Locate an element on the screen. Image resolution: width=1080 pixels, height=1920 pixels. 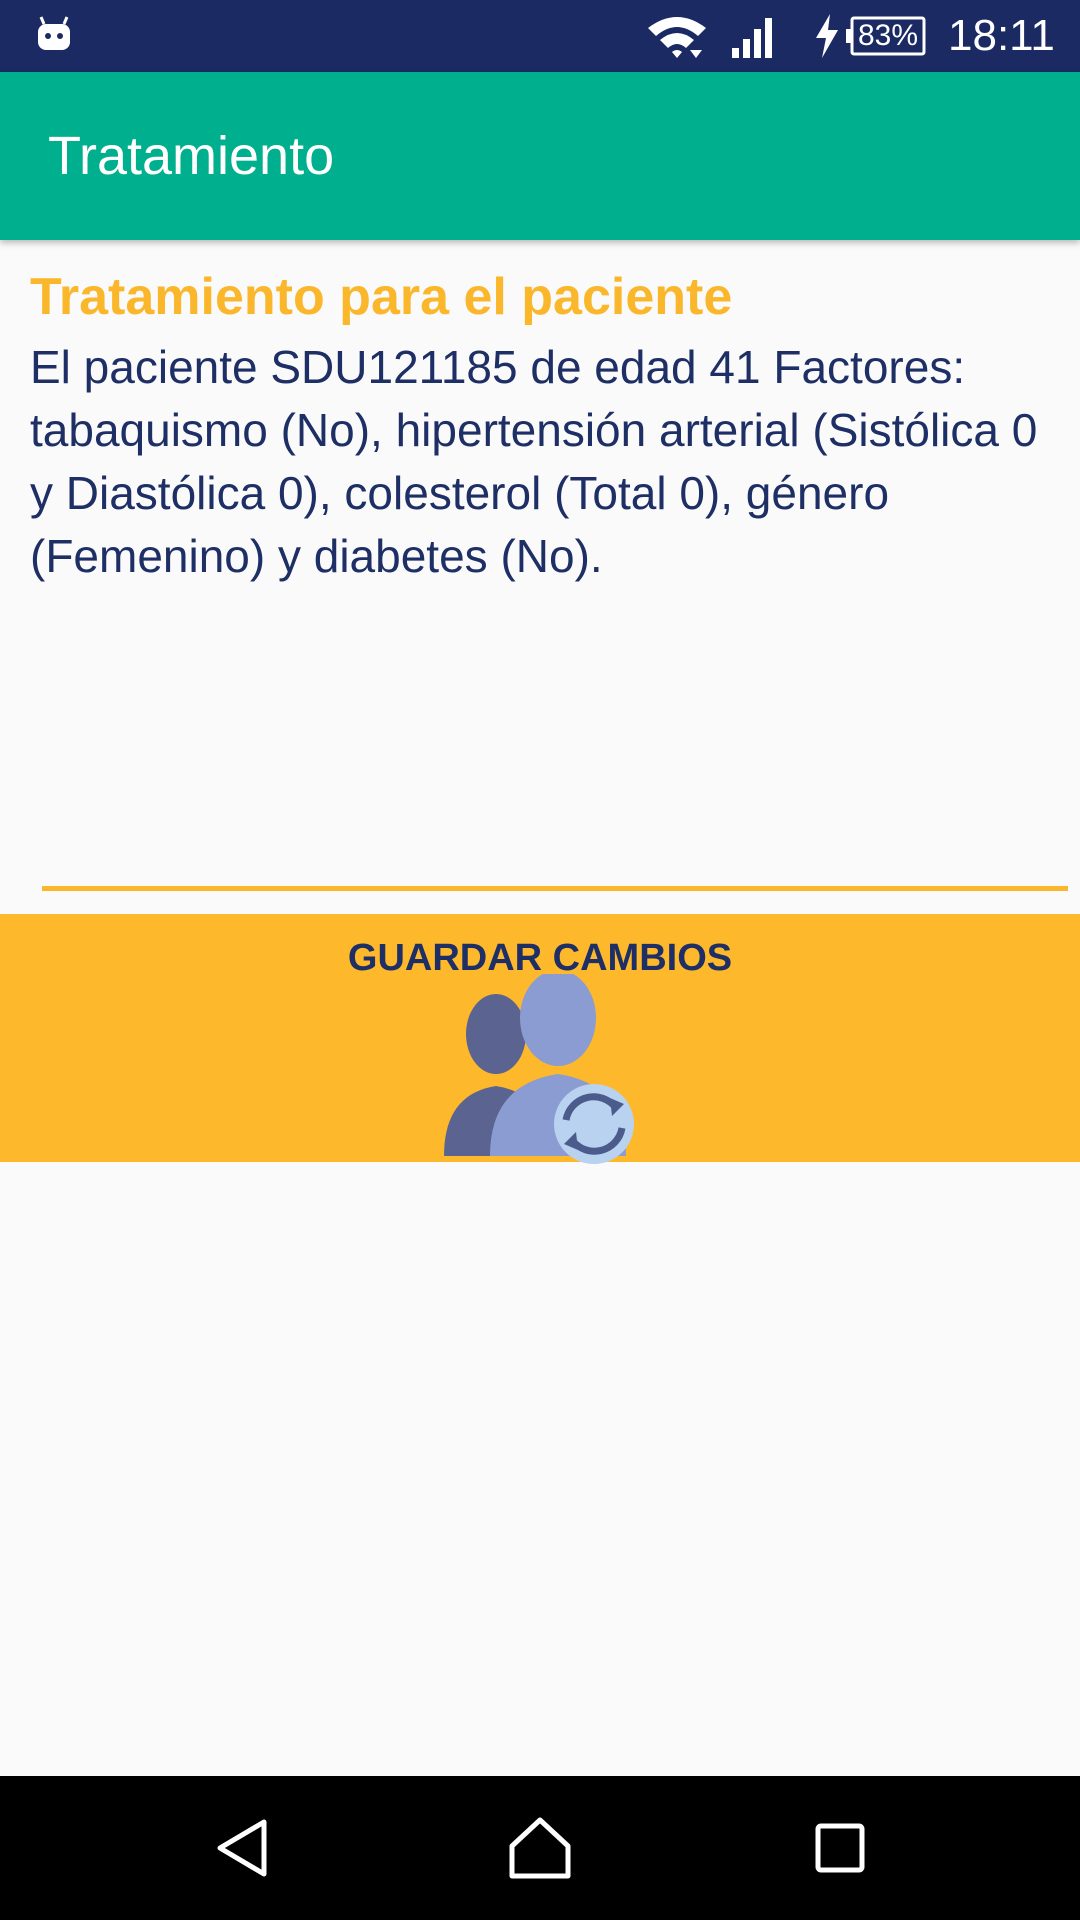
clock: 18:11 is located at coordinates (1001, 35).